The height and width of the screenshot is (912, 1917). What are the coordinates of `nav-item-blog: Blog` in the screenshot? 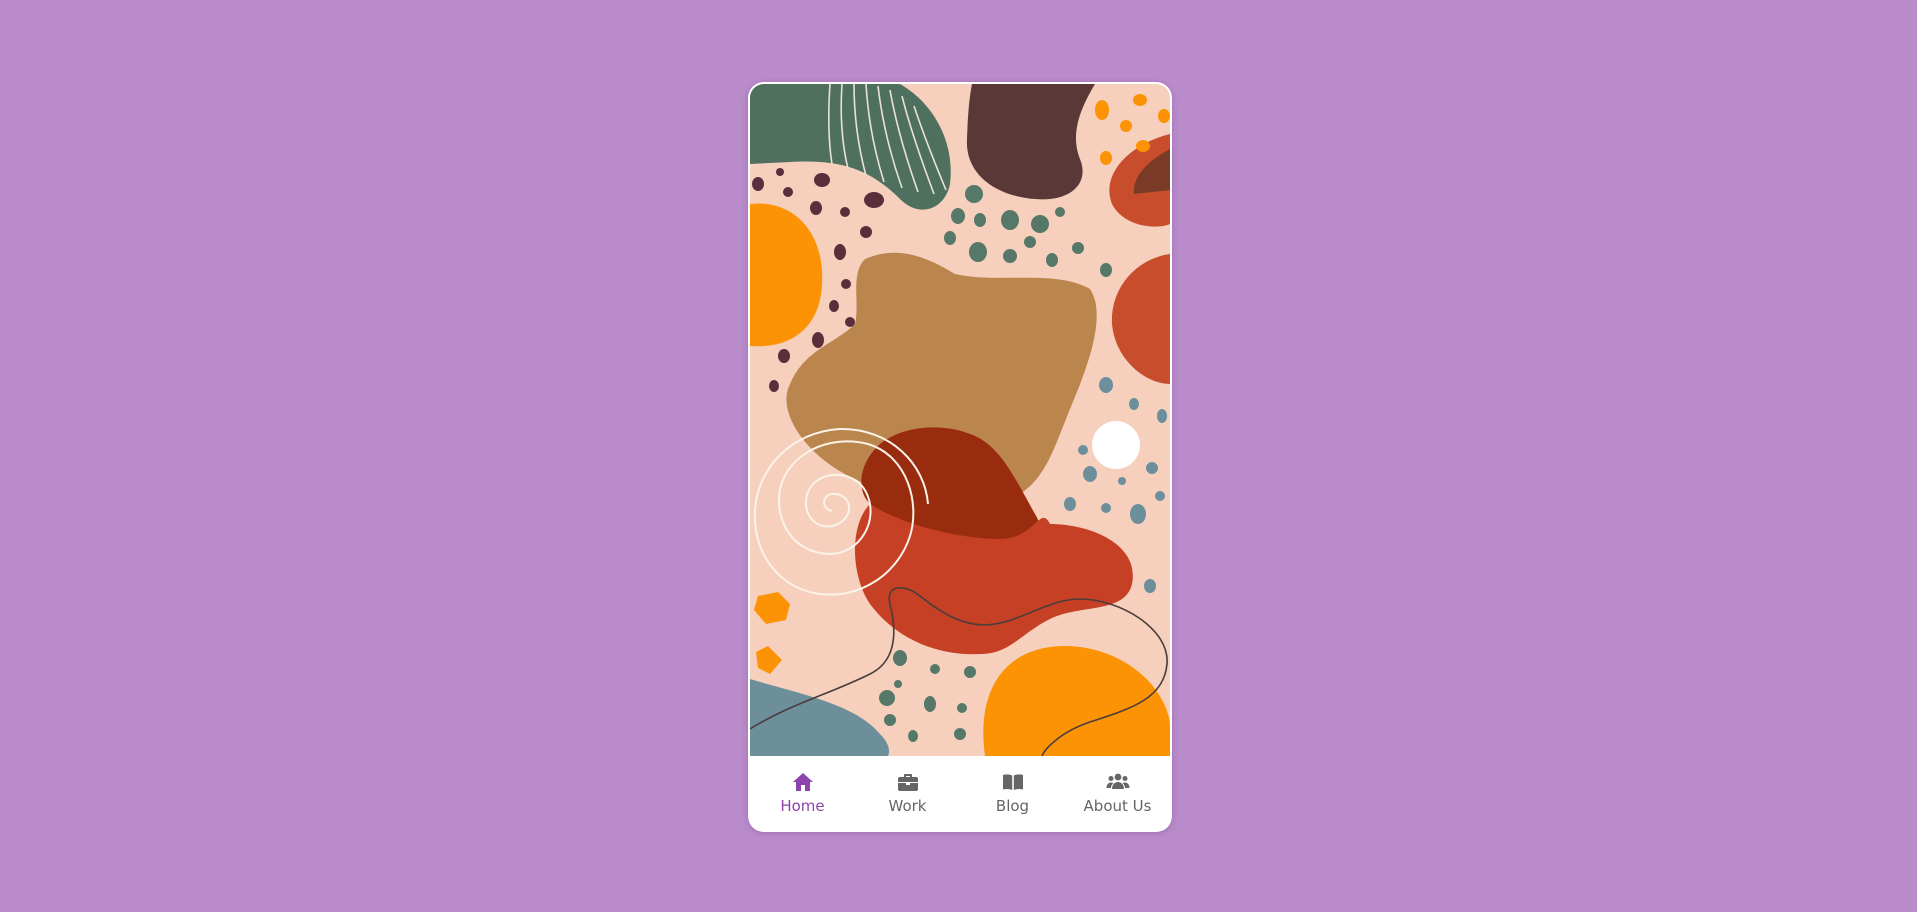 It's located at (1012, 793).